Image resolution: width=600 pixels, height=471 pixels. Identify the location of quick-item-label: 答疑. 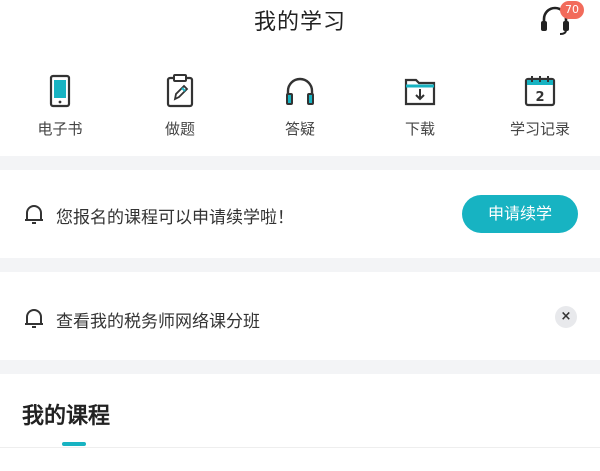
(299, 129).